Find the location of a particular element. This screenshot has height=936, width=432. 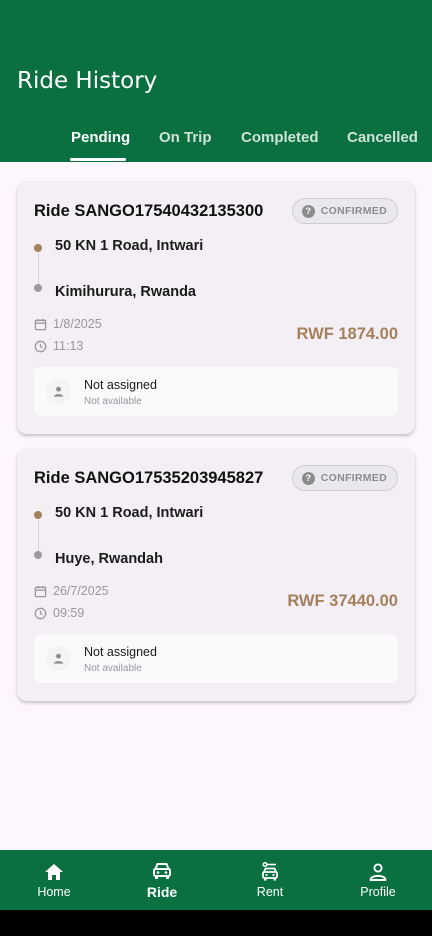

tab-completed: Completed is located at coordinates (280, 137).